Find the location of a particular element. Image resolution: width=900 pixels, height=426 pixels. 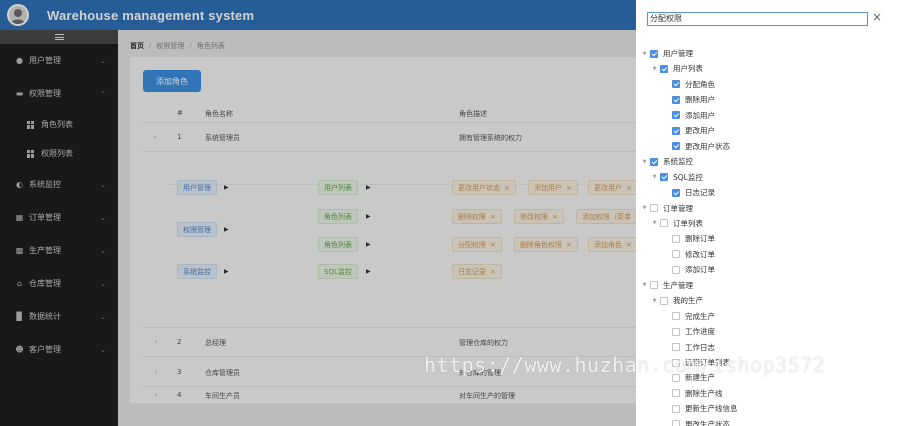

tree-node-label: 用户管理 is located at coordinates (678, 53).